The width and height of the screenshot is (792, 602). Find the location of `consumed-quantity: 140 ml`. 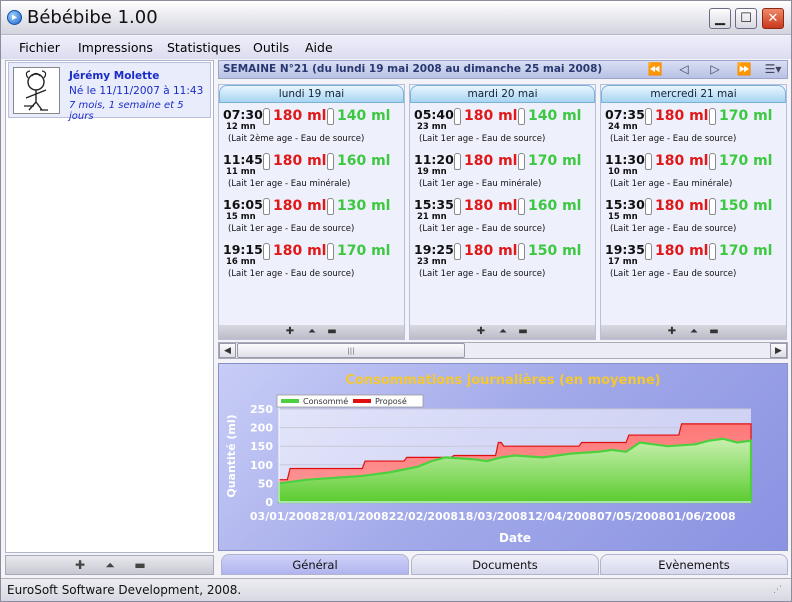

consumed-quantity: 140 ml is located at coordinates (364, 116).